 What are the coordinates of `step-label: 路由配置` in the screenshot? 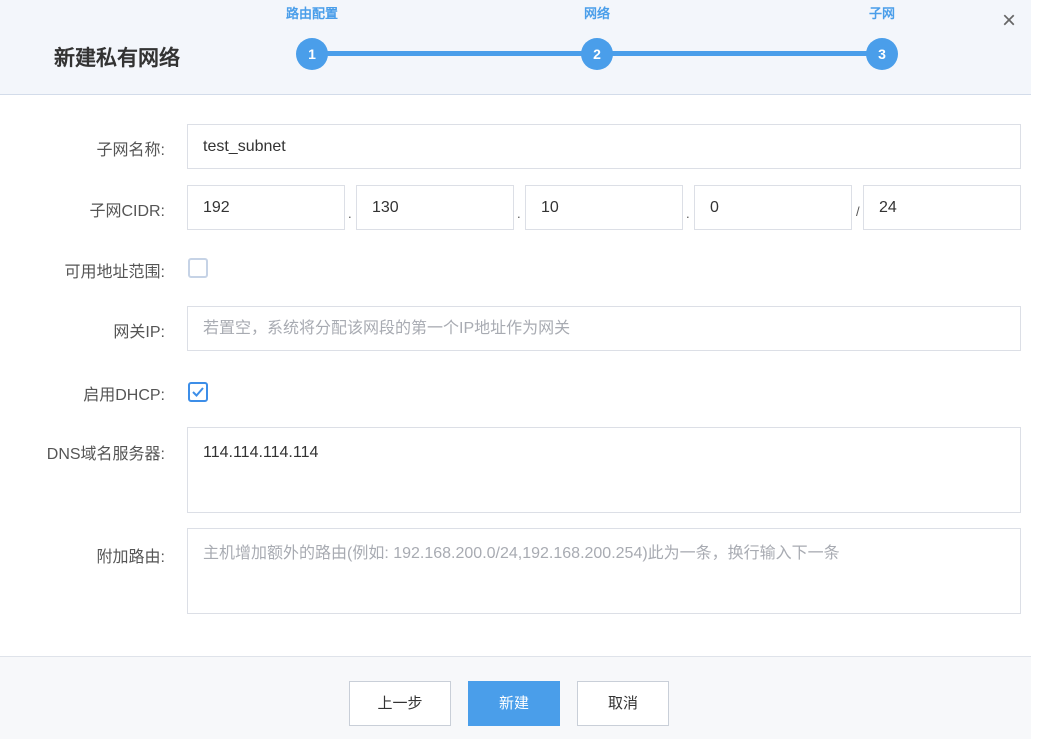 It's located at (311, 13).